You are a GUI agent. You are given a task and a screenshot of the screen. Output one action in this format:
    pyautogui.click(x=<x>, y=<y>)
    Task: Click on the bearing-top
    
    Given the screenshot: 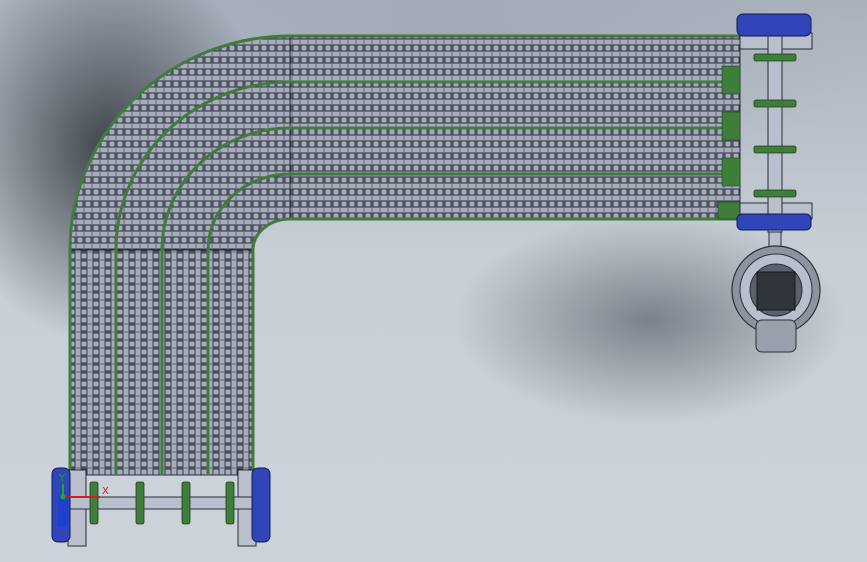 What is the action you would take?
    pyautogui.click(x=774, y=25)
    